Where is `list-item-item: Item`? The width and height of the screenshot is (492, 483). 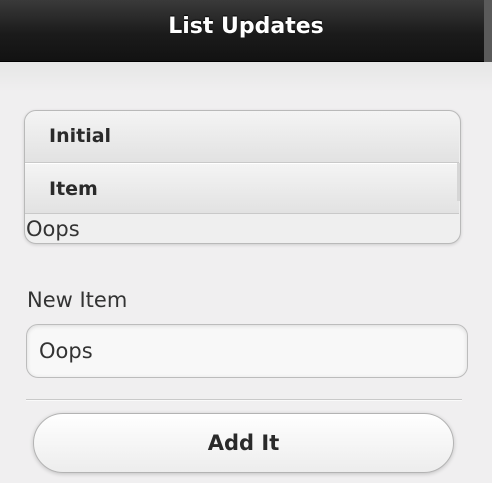 list-item-item: Item is located at coordinates (242, 188).